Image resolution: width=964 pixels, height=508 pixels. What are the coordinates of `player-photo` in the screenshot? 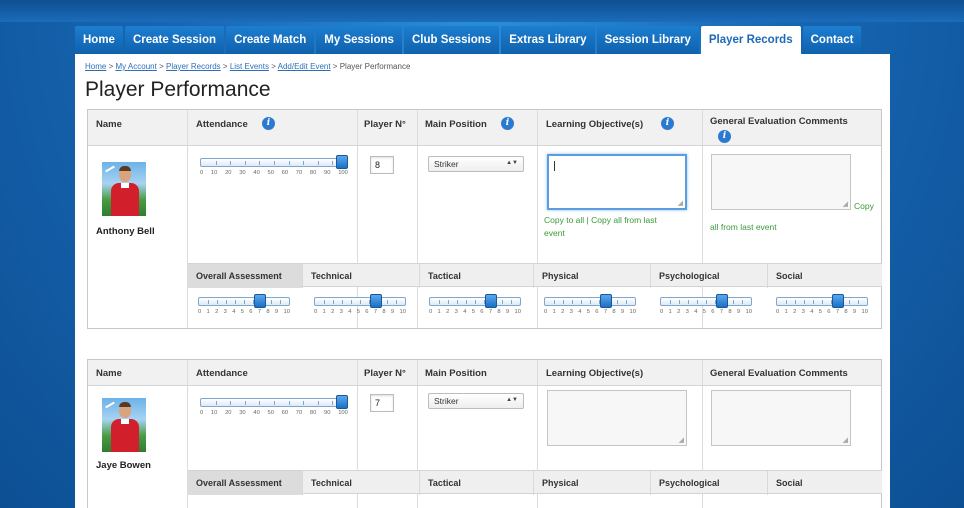 It's located at (124, 189).